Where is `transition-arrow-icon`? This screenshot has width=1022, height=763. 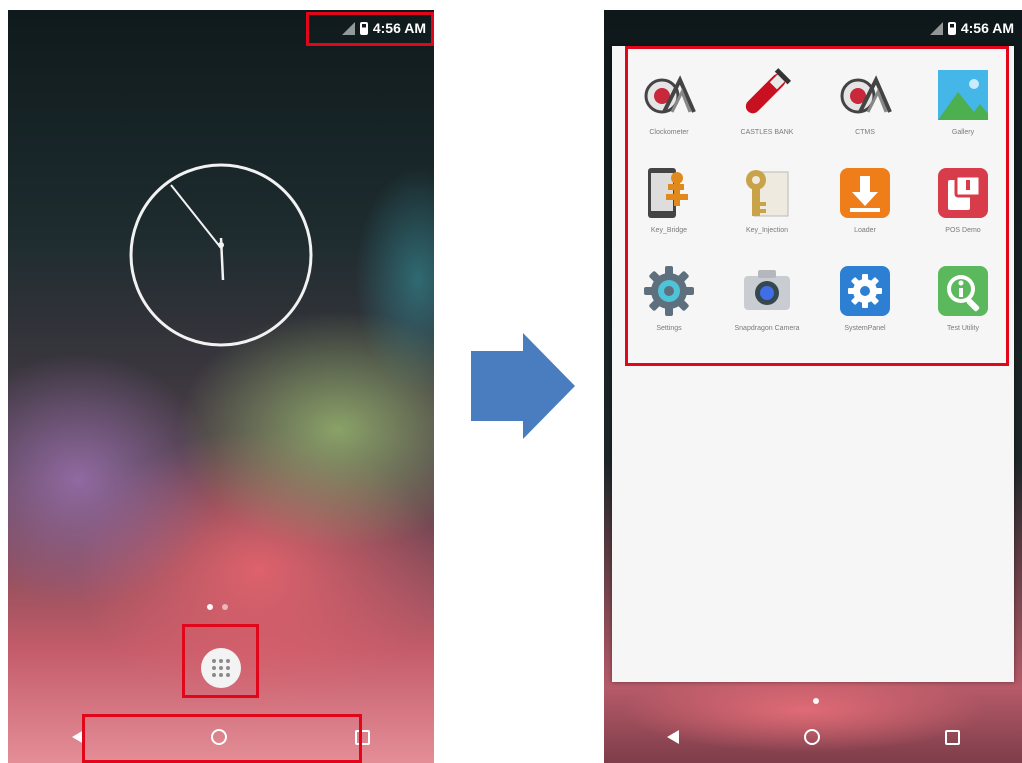
transition-arrow-icon is located at coordinates (523, 386).